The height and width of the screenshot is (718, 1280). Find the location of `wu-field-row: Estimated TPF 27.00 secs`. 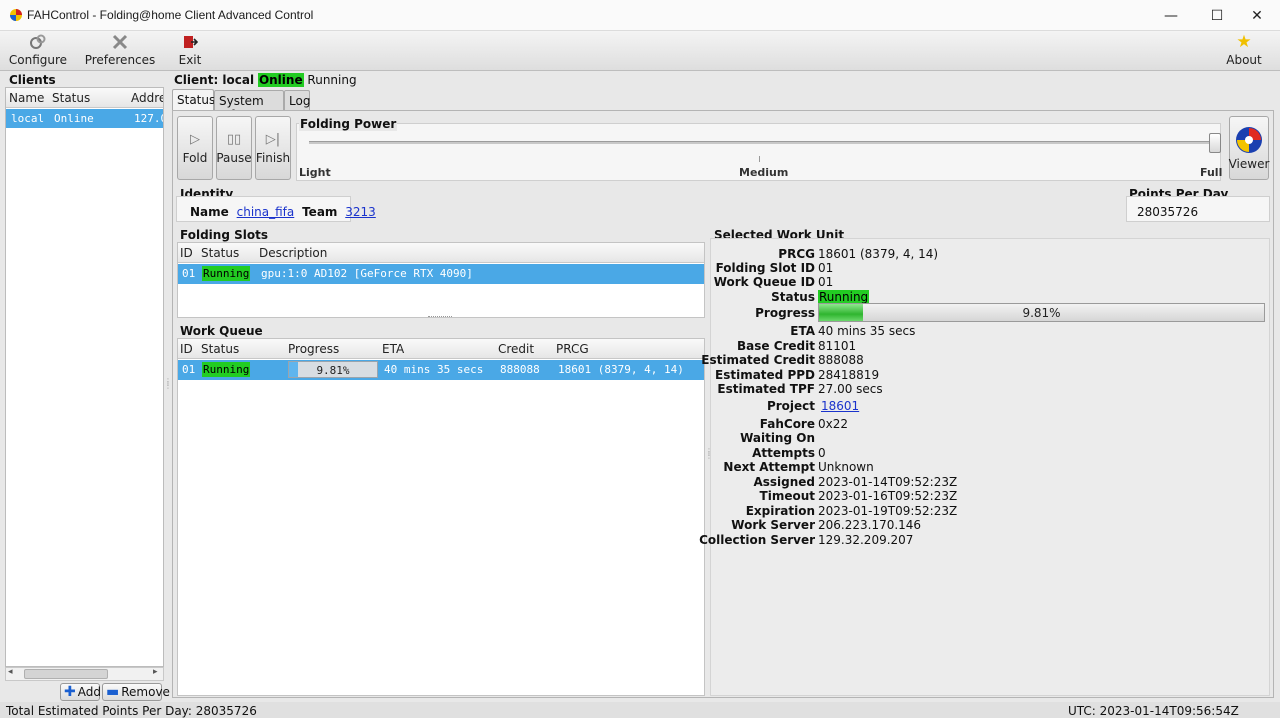

wu-field-row: Estimated TPF 27.00 secs is located at coordinates (796, 389).